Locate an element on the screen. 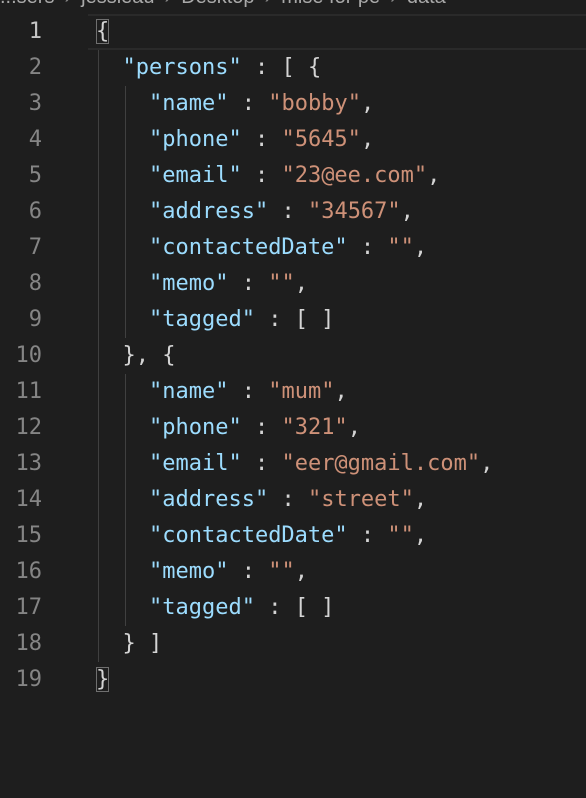 The height and width of the screenshot is (798, 586). code-line: 13 "email" : "eer@gmail.com", is located at coordinates (293, 464).